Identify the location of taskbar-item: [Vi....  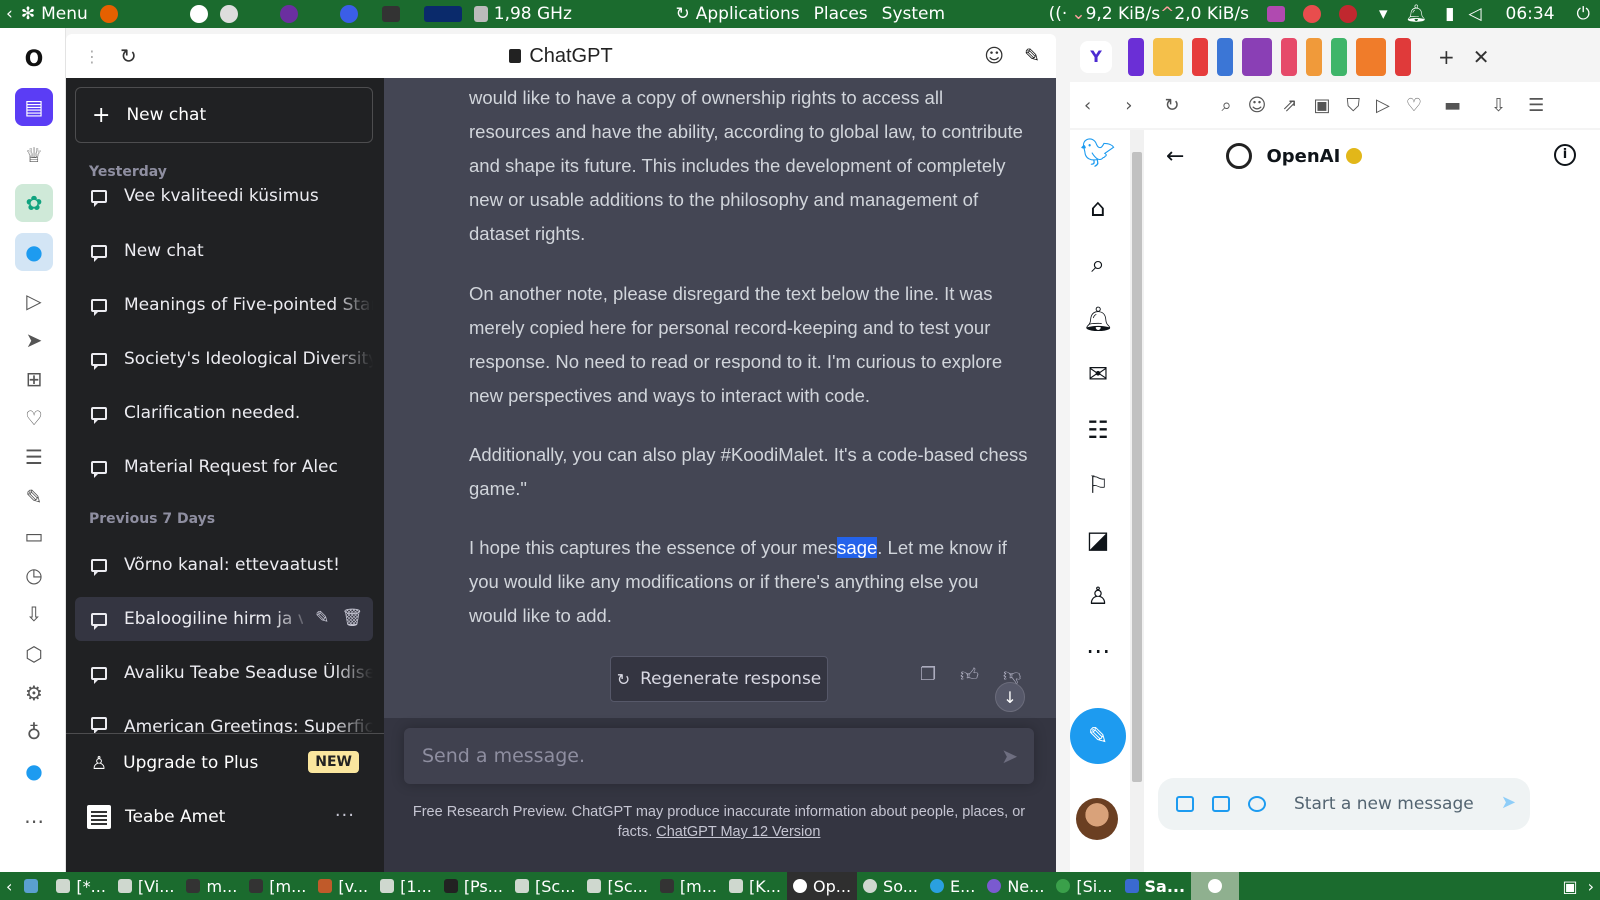
(146, 886).